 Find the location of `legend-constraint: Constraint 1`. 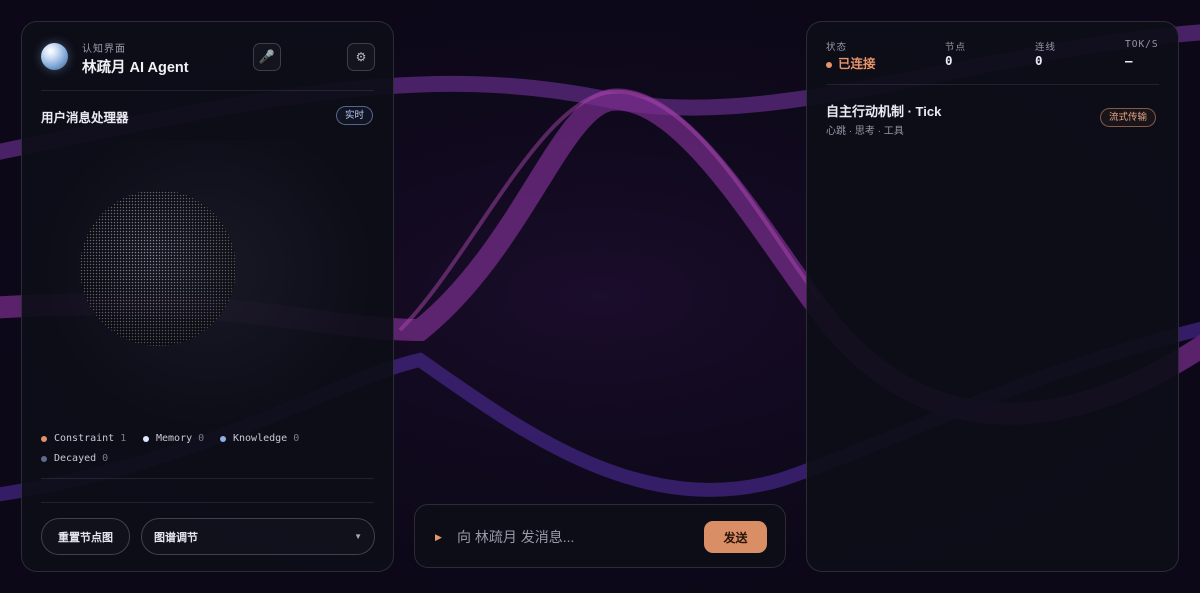

legend-constraint: Constraint 1 is located at coordinates (83, 438).